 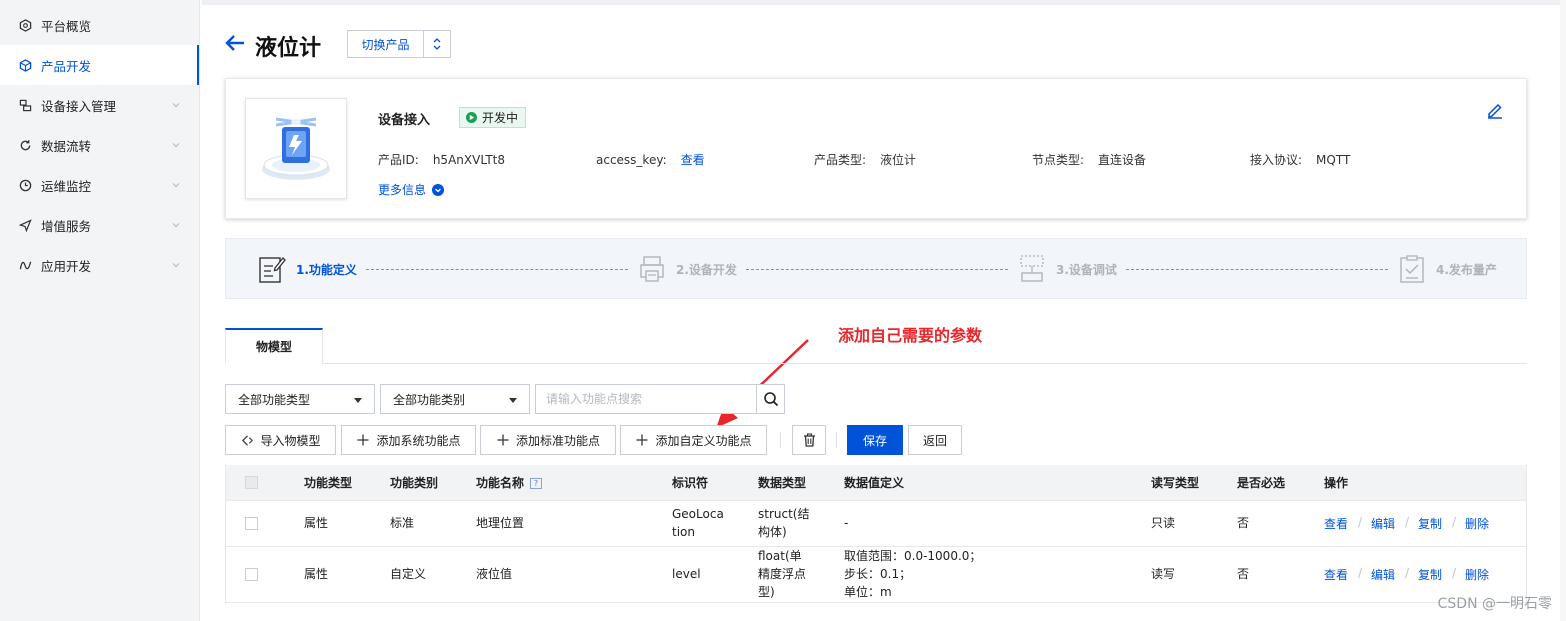 I want to click on select-all-checkbox, so click(x=251, y=482).